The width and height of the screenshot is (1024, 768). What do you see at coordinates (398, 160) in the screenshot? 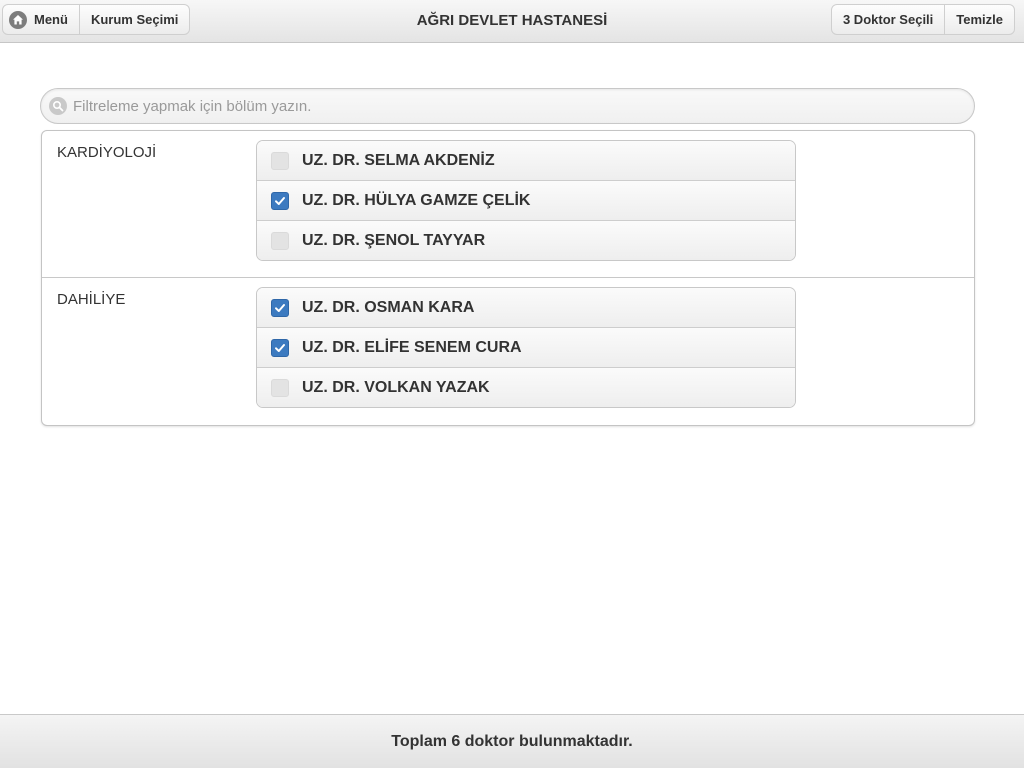
I see `doctor-name: UZ. DR. SELMA AKDENİZ` at bounding box center [398, 160].